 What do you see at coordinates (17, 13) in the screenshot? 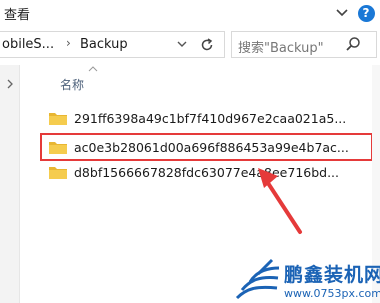
I see `tab-view: 查看` at bounding box center [17, 13].